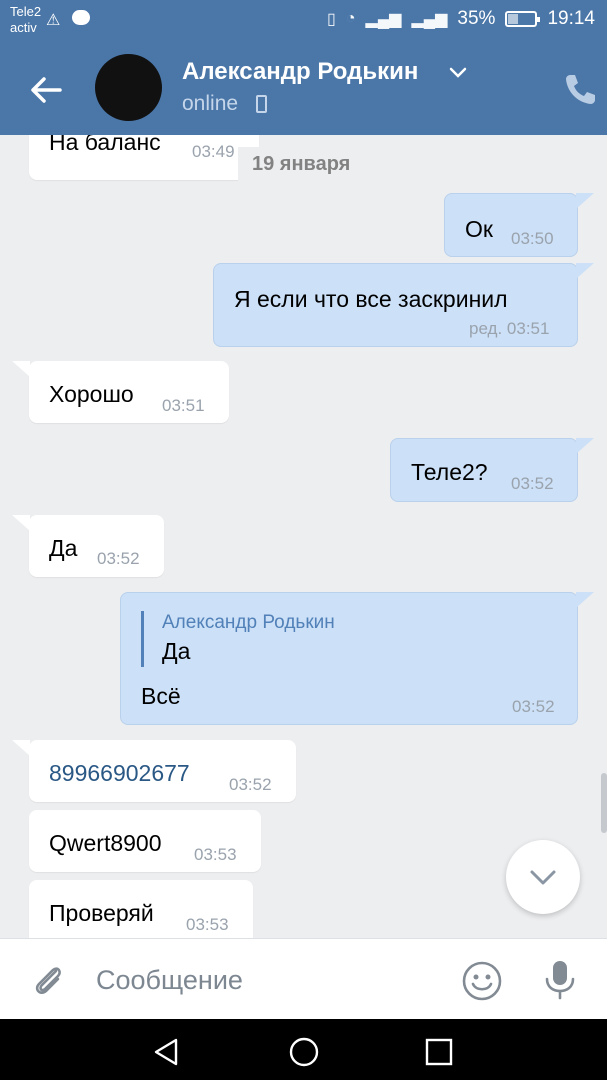 This screenshot has height=1080, width=607. I want to click on message-incoming: 89966902677 03:52, so click(162, 771).